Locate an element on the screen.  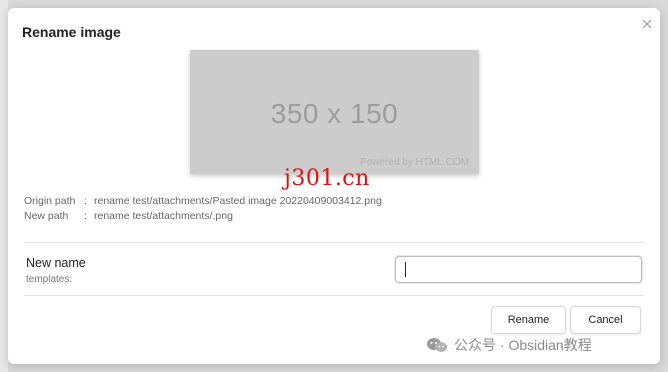
wechat-icon is located at coordinates (437, 345).